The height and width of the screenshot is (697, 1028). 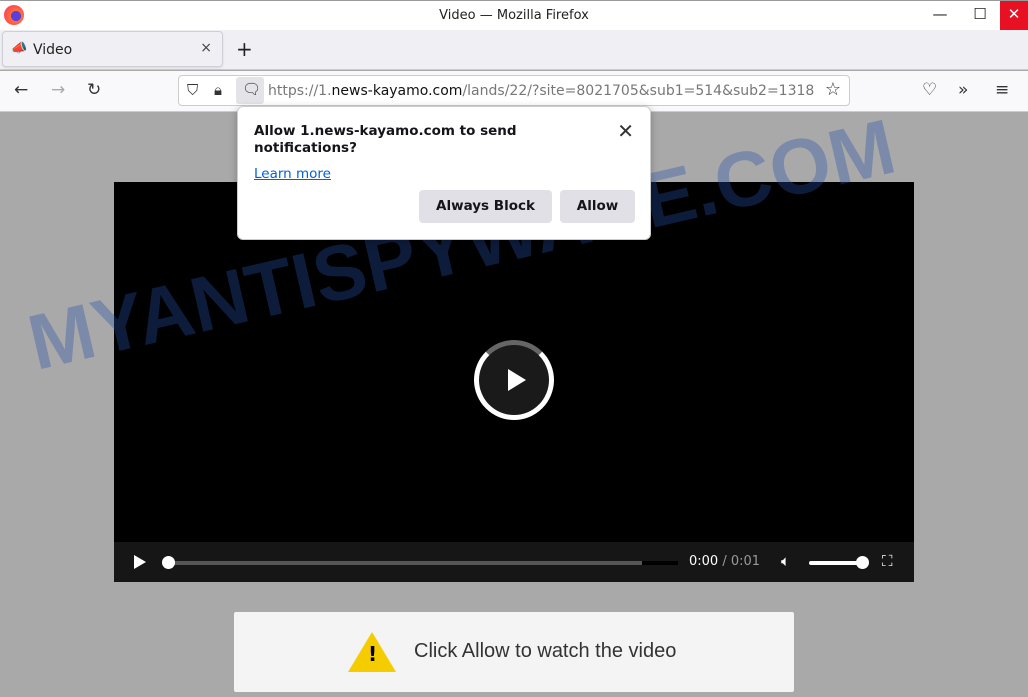 What do you see at coordinates (836, 563) in the screenshot?
I see `volume-slider` at bounding box center [836, 563].